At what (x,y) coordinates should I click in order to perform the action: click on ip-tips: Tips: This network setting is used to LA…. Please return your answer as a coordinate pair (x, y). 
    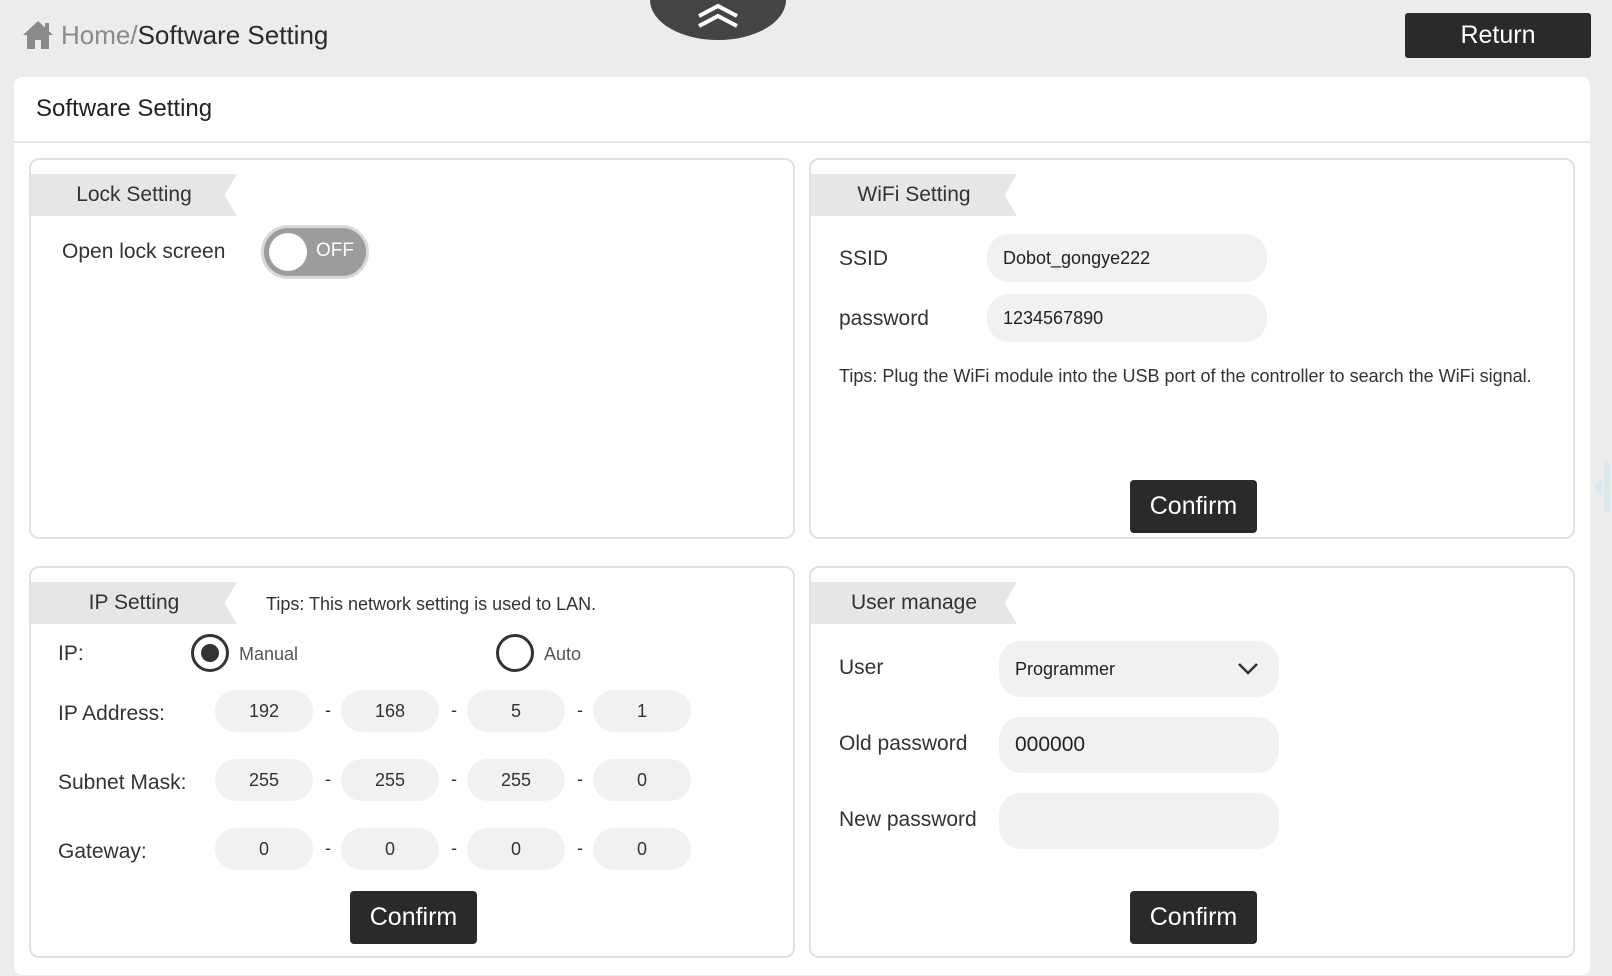
    Looking at the image, I should click on (431, 604).